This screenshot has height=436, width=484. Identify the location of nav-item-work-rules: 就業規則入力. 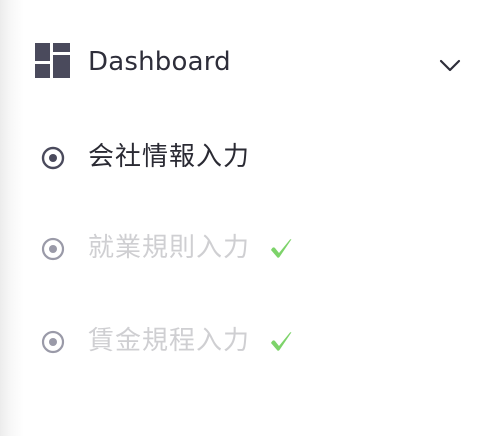
(242, 249).